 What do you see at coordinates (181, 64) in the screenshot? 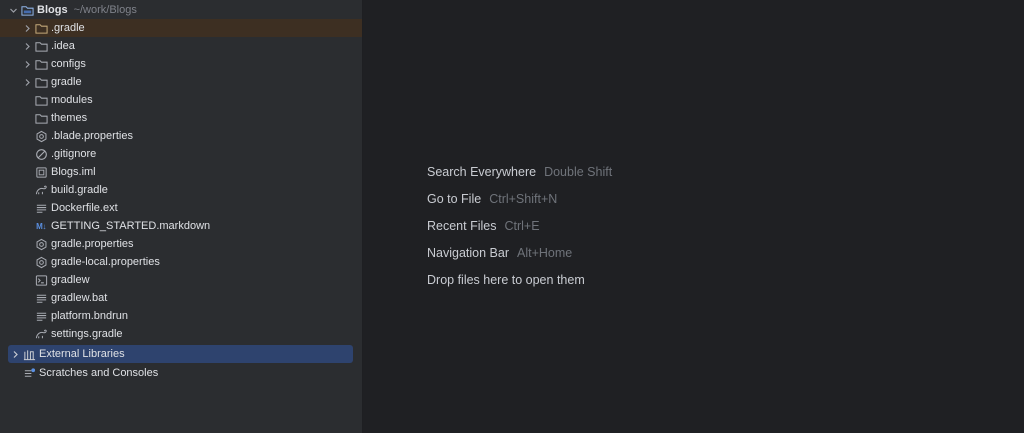
I see `tree-item: configs` at bounding box center [181, 64].